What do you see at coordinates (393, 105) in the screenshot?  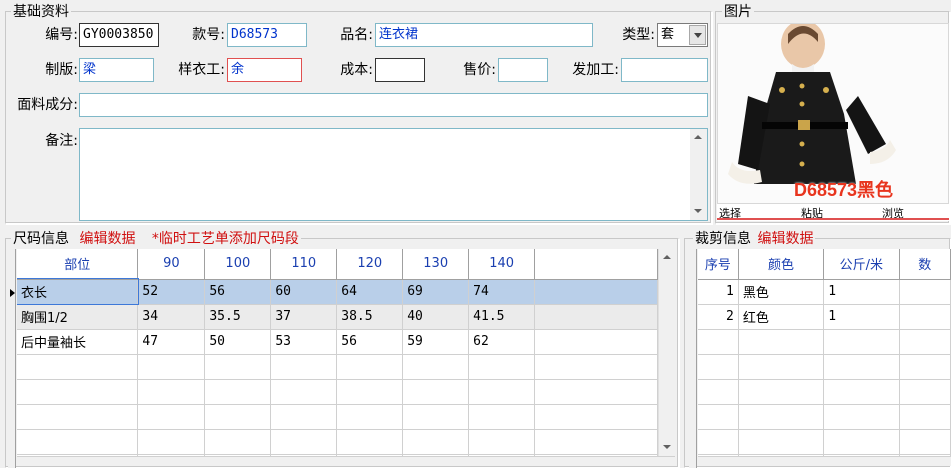 I see `fabric-field` at bounding box center [393, 105].